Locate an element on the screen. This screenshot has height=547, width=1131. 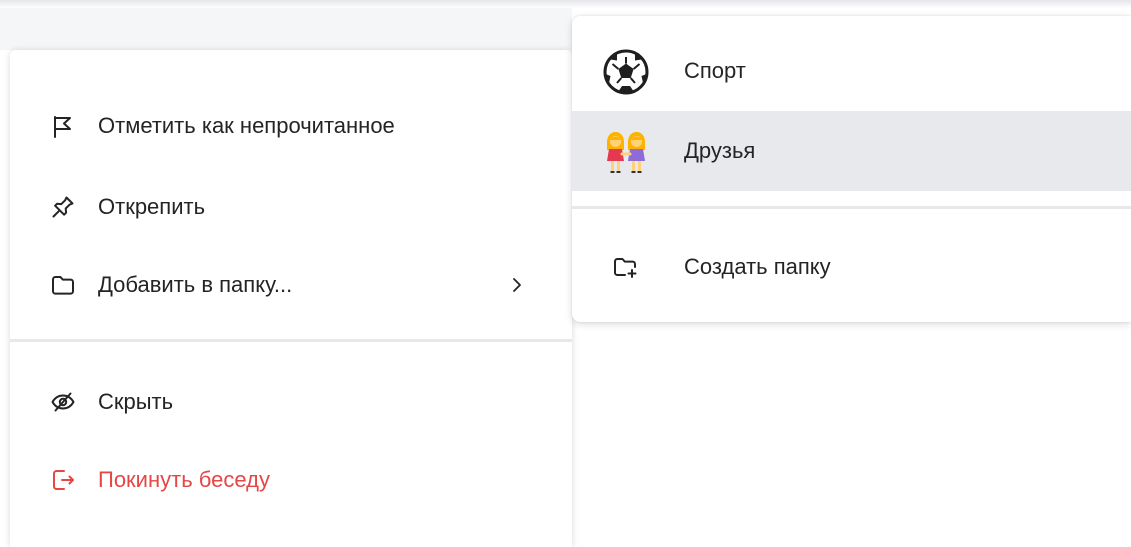
soccer-ball-icon is located at coordinates (626, 72).